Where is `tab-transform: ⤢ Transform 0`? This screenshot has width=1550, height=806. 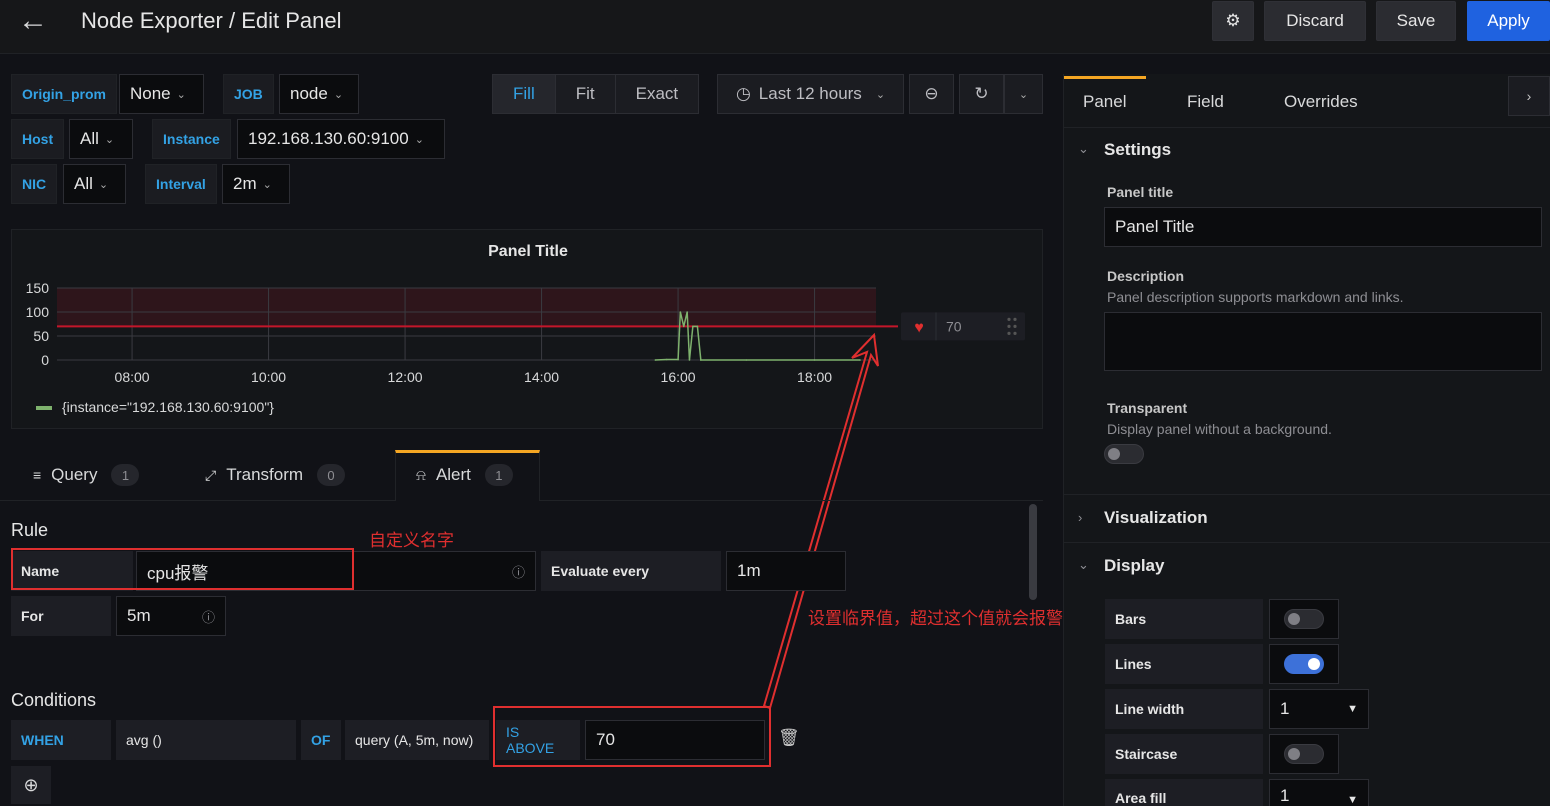
tab-transform: ⤢ Transform 0 is located at coordinates (275, 475).